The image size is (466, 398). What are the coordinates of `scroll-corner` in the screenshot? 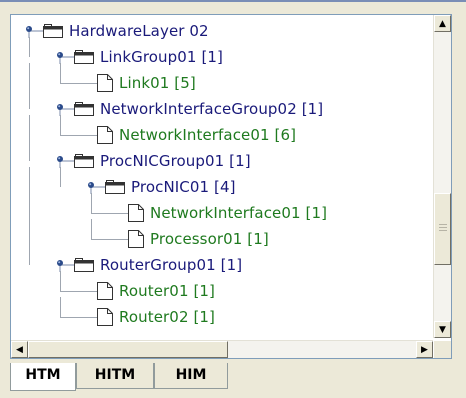 It's located at (442, 349).